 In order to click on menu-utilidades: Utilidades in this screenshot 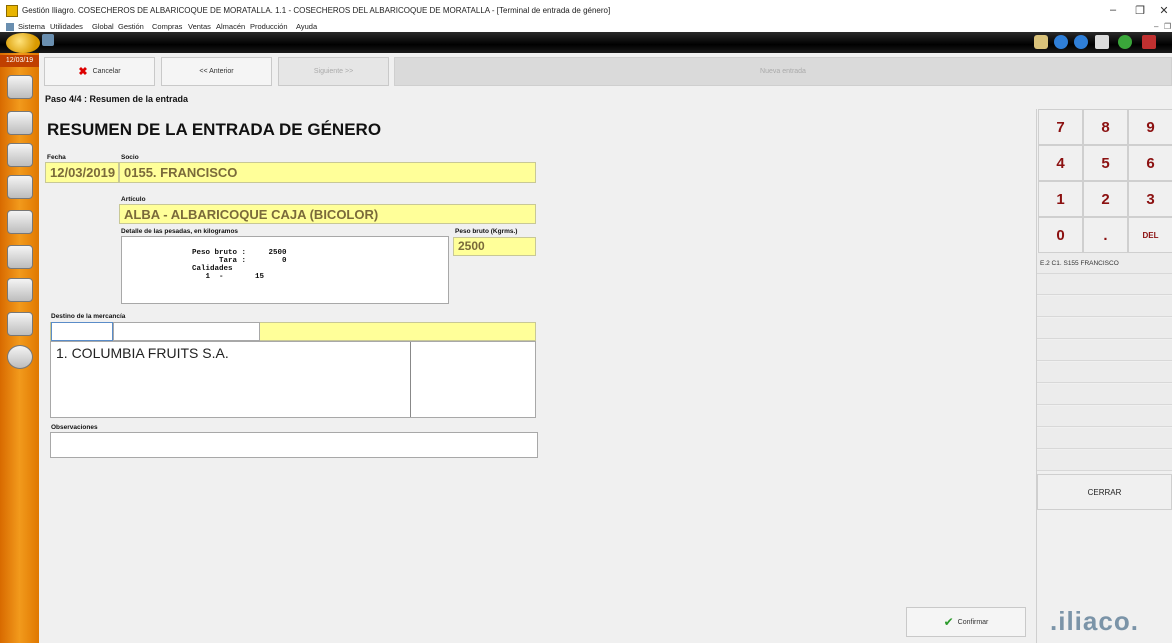, I will do `click(66, 26)`.